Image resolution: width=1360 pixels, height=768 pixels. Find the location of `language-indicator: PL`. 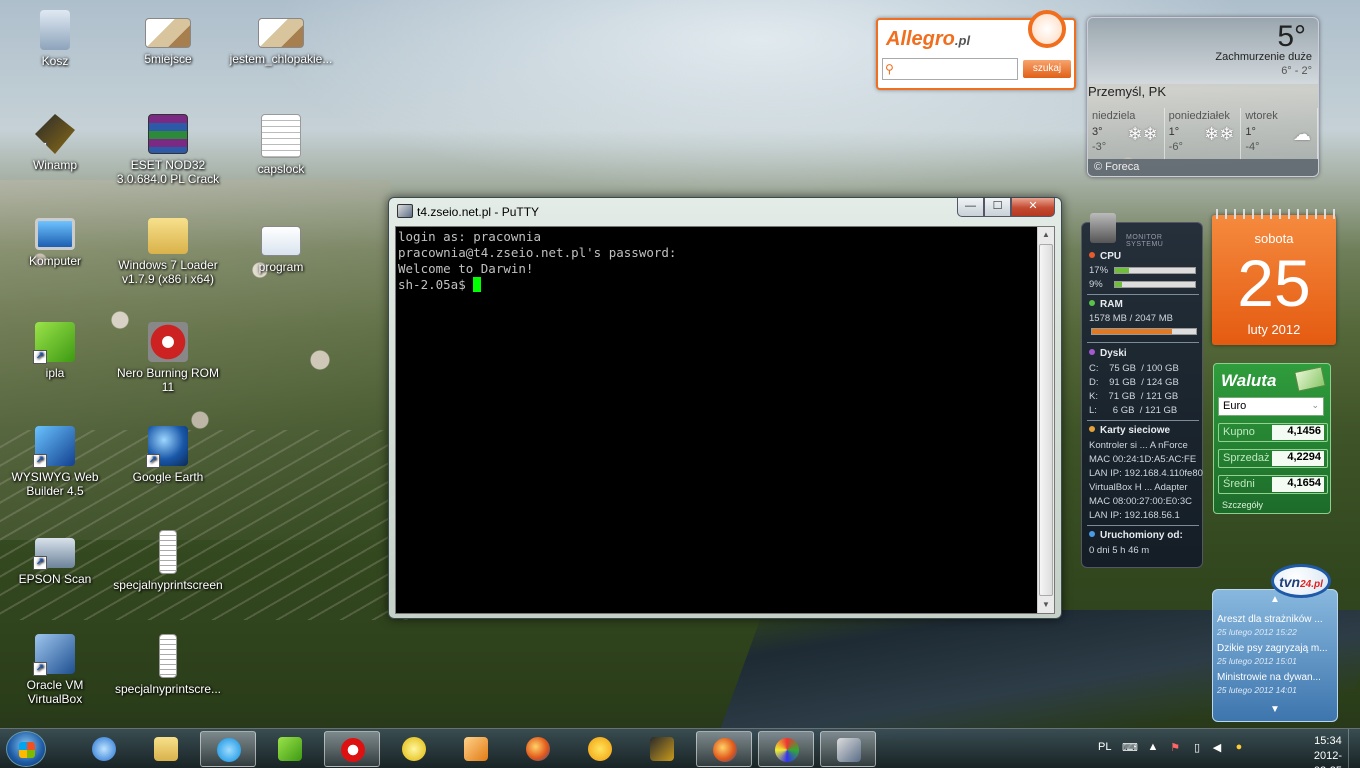

language-indicator: PL is located at coordinates (1104, 747).